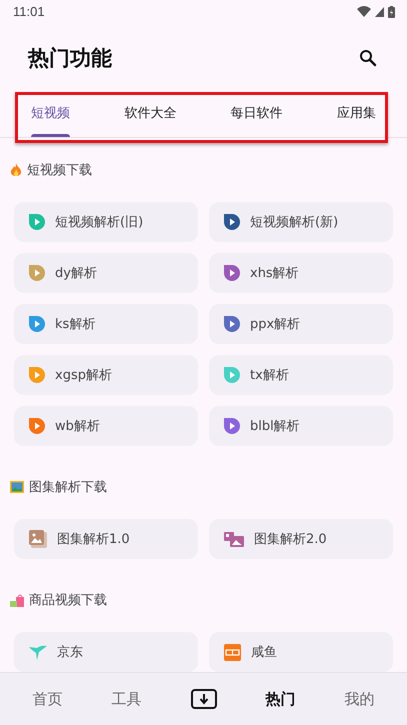 This screenshot has width=407, height=725. I want to click on nav-tab: 工具, so click(127, 699).